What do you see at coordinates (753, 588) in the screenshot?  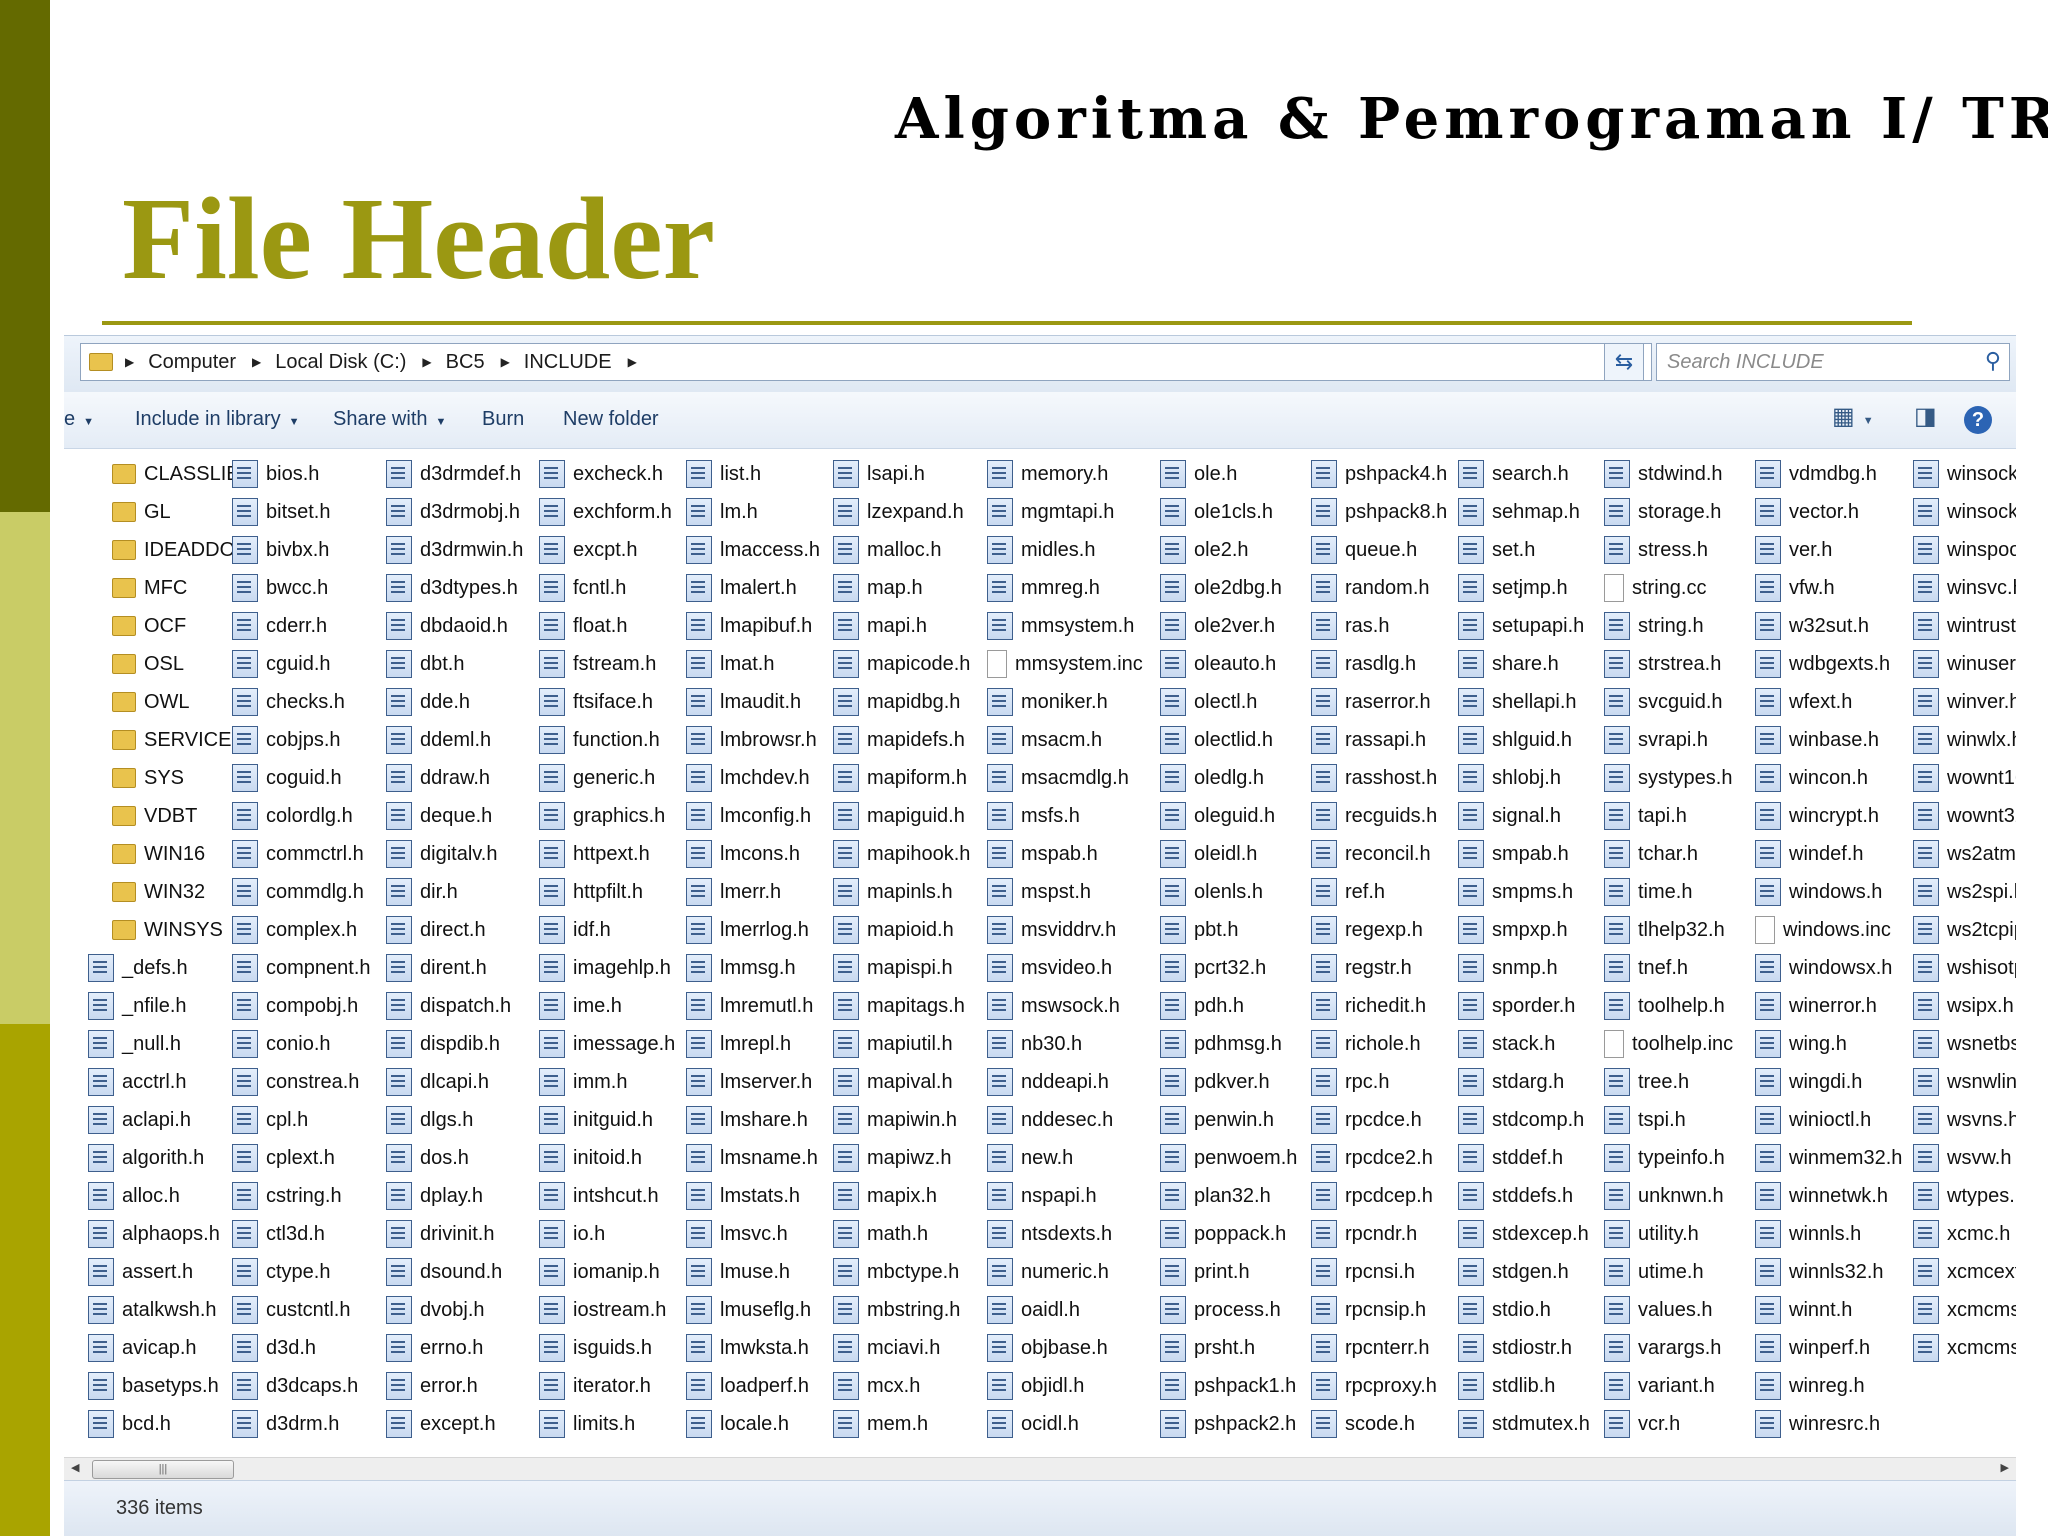 I see `file-item: lmalert.h` at bounding box center [753, 588].